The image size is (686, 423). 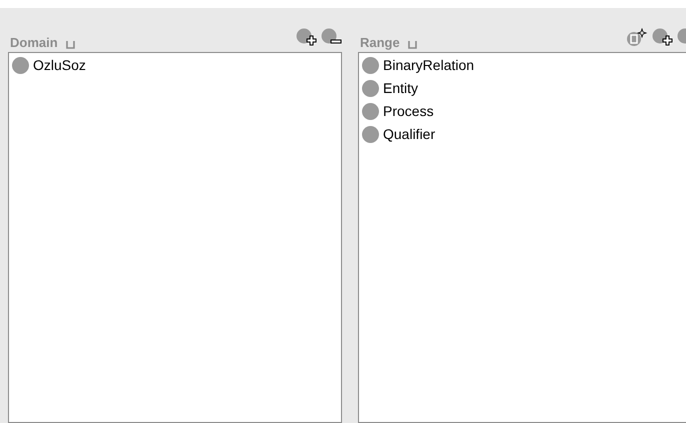 I want to click on new-document-icon, so click(x=637, y=38).